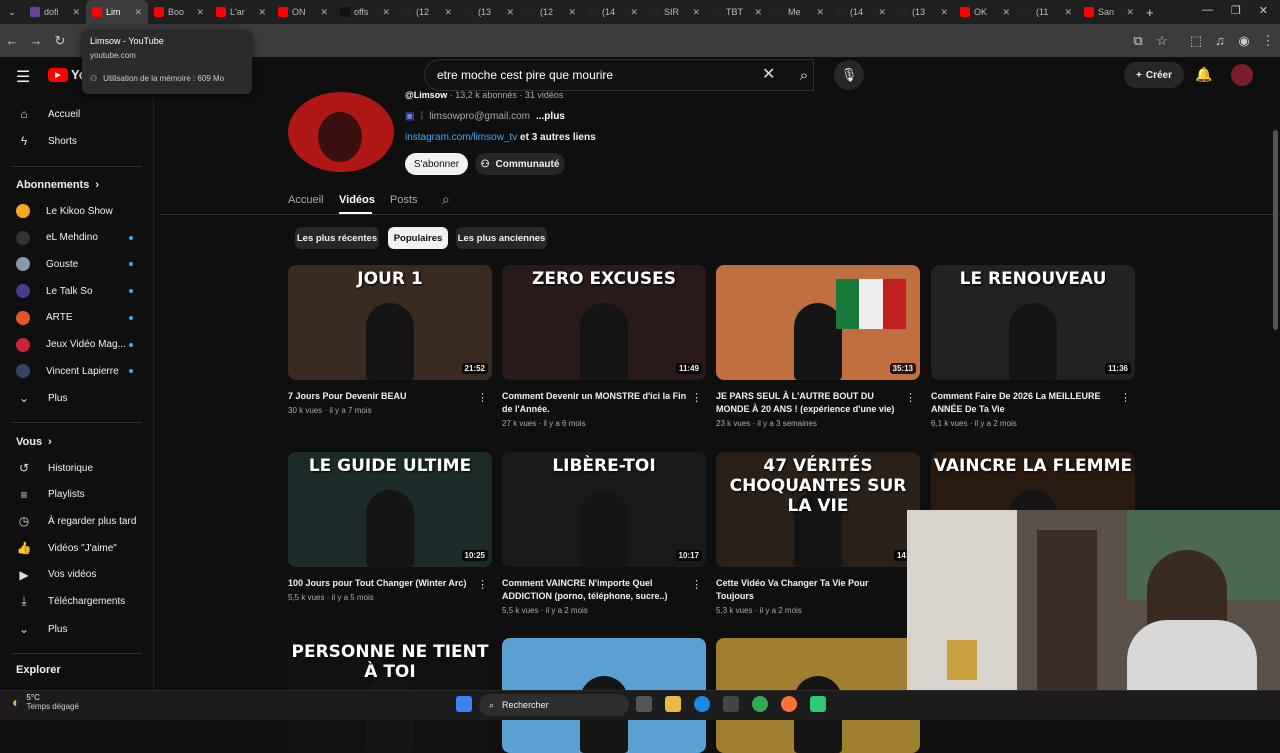 The width and height of the screenshot is (1280, 753). I want to click on instagram-link: instagram.com/limsow_tv, so click(461, 137).